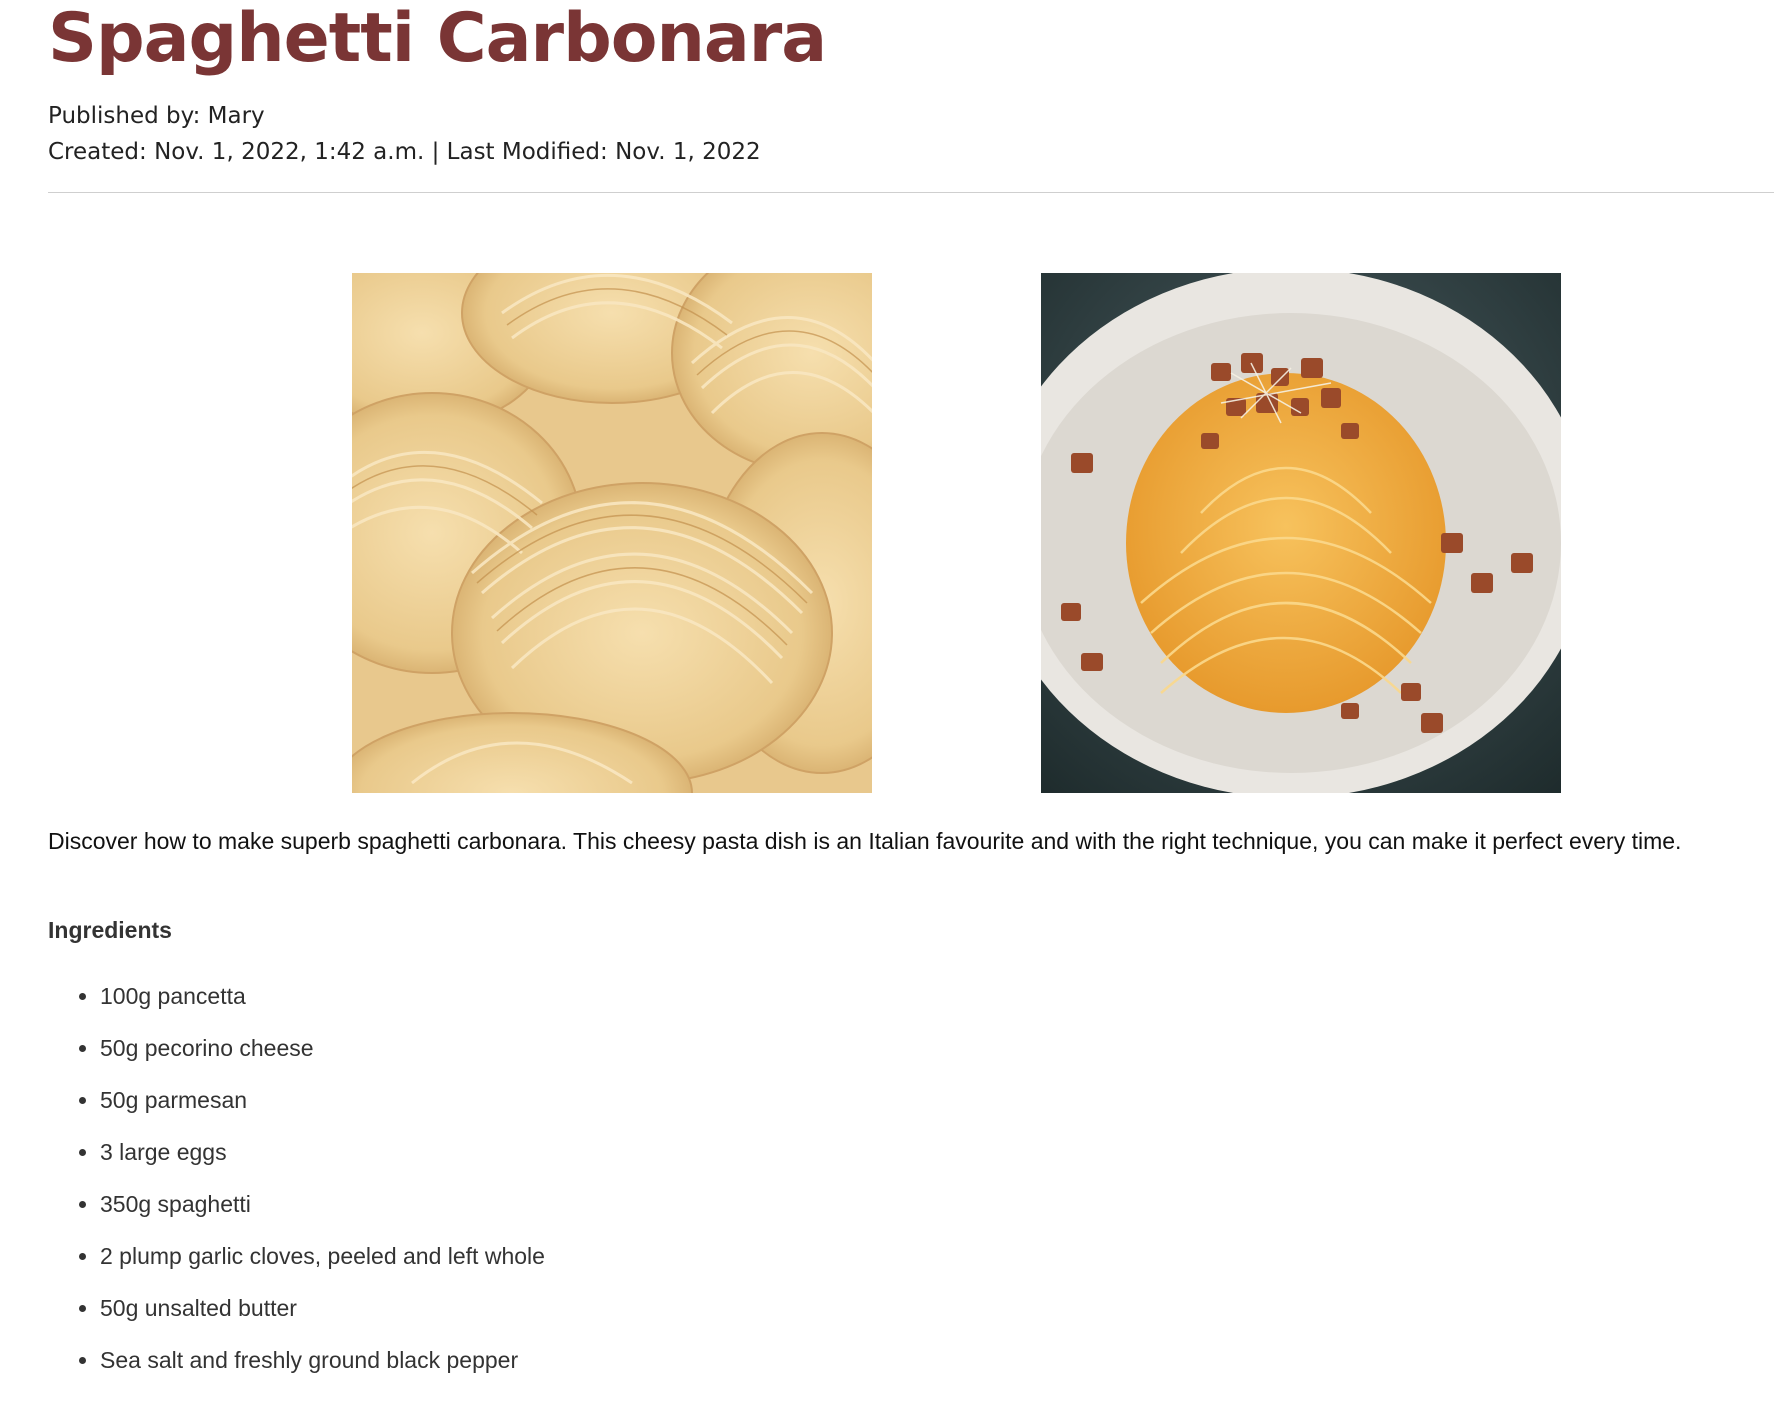  Describe the element at coordinates (937, 1372) in the screenshot. I see `list-item: Sea salt and freshly ground black pepper` at that location.